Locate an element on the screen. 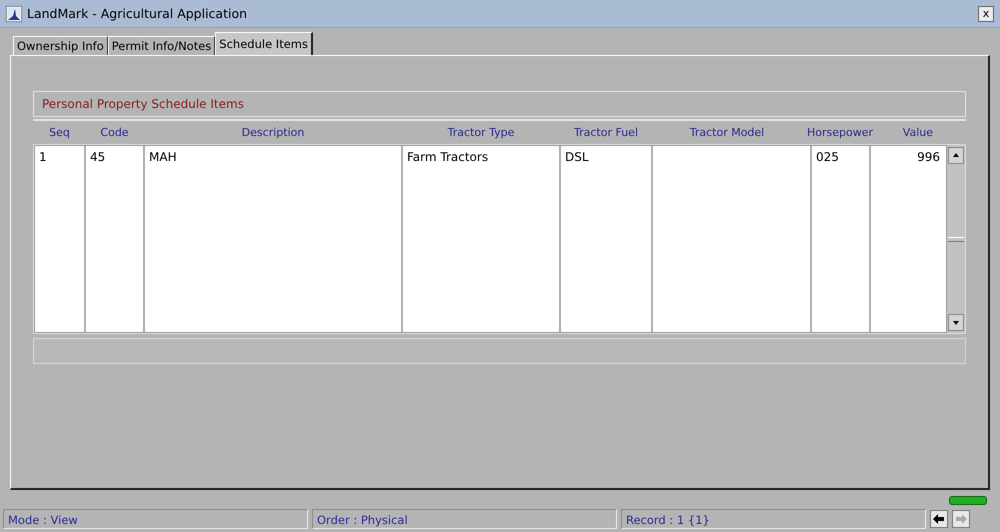 The width and height of the screenshot is (1000, 532). column-header: Value is located at coordinates (910, 132).